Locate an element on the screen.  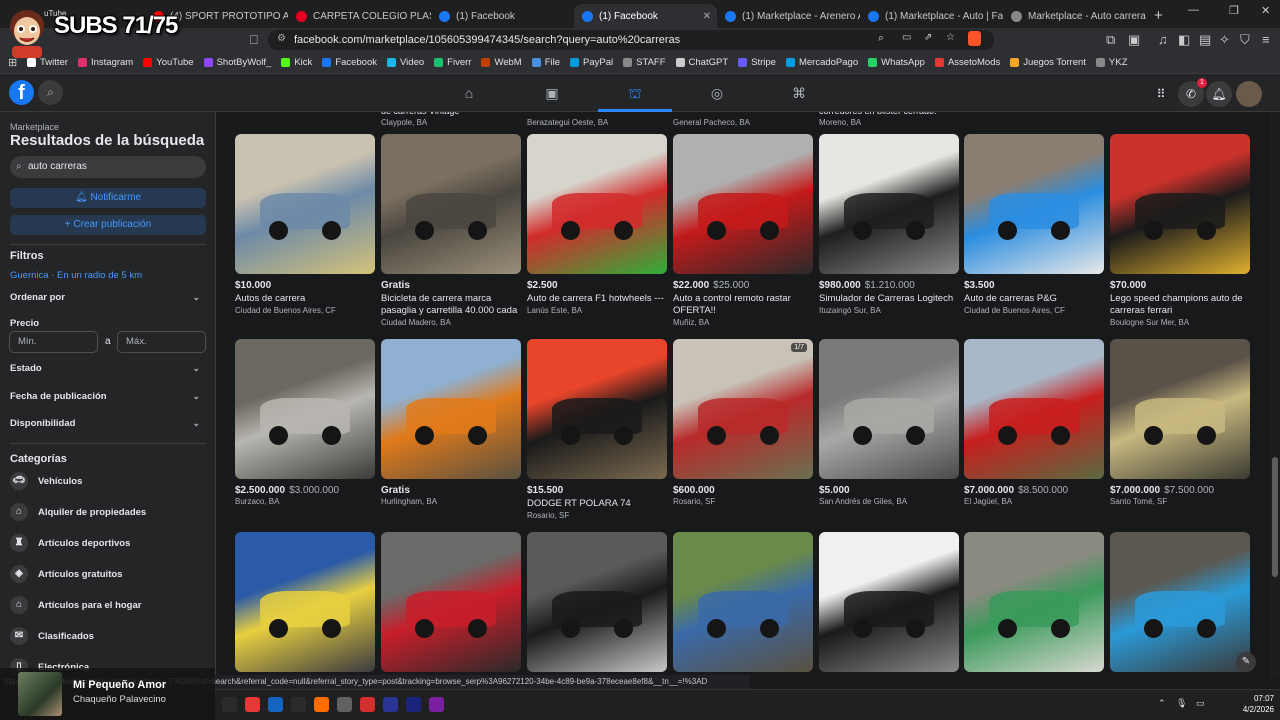
shield-icon is located at coordinates (390, 704).